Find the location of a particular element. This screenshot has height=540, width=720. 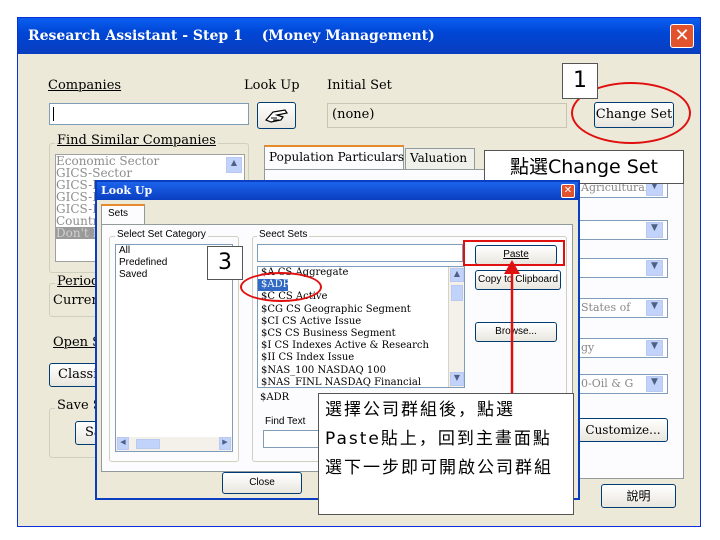

step3-badge: 3 is located at coordinates (225, 263).